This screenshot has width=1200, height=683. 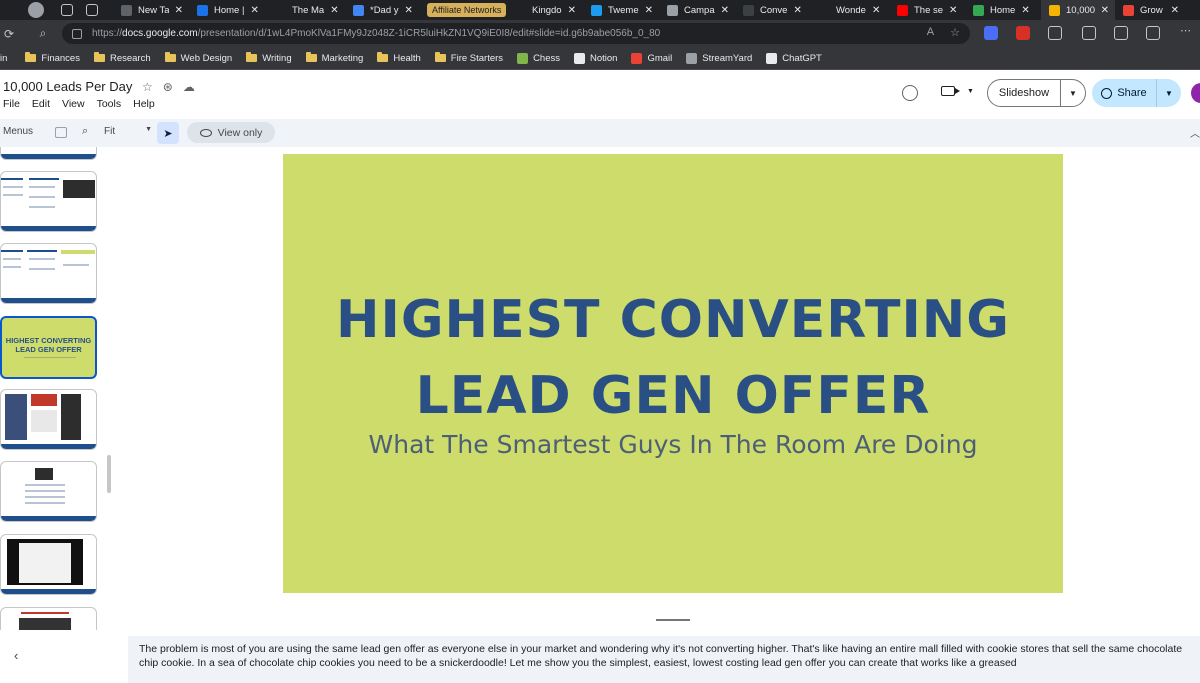 I want to click on zoom-icon: ⌕, so click(x=85, y=131).